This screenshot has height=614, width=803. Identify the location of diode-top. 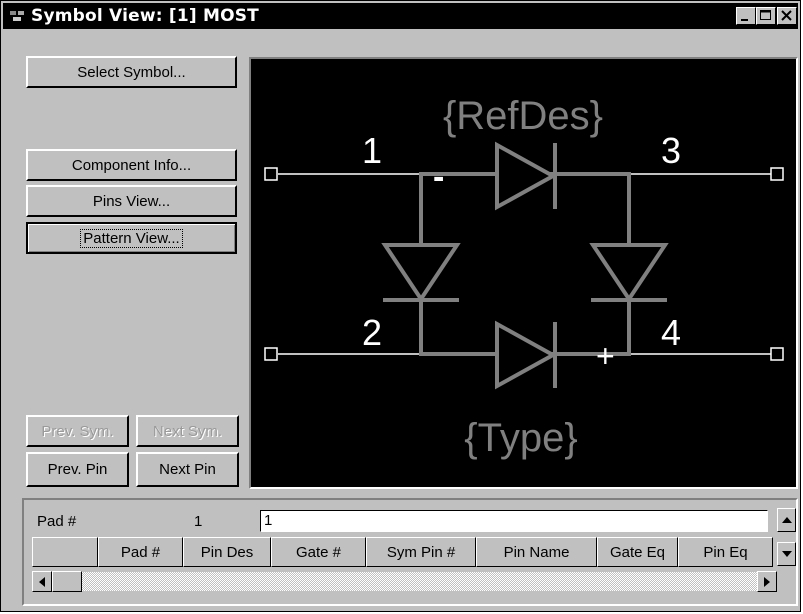
(526, 176).